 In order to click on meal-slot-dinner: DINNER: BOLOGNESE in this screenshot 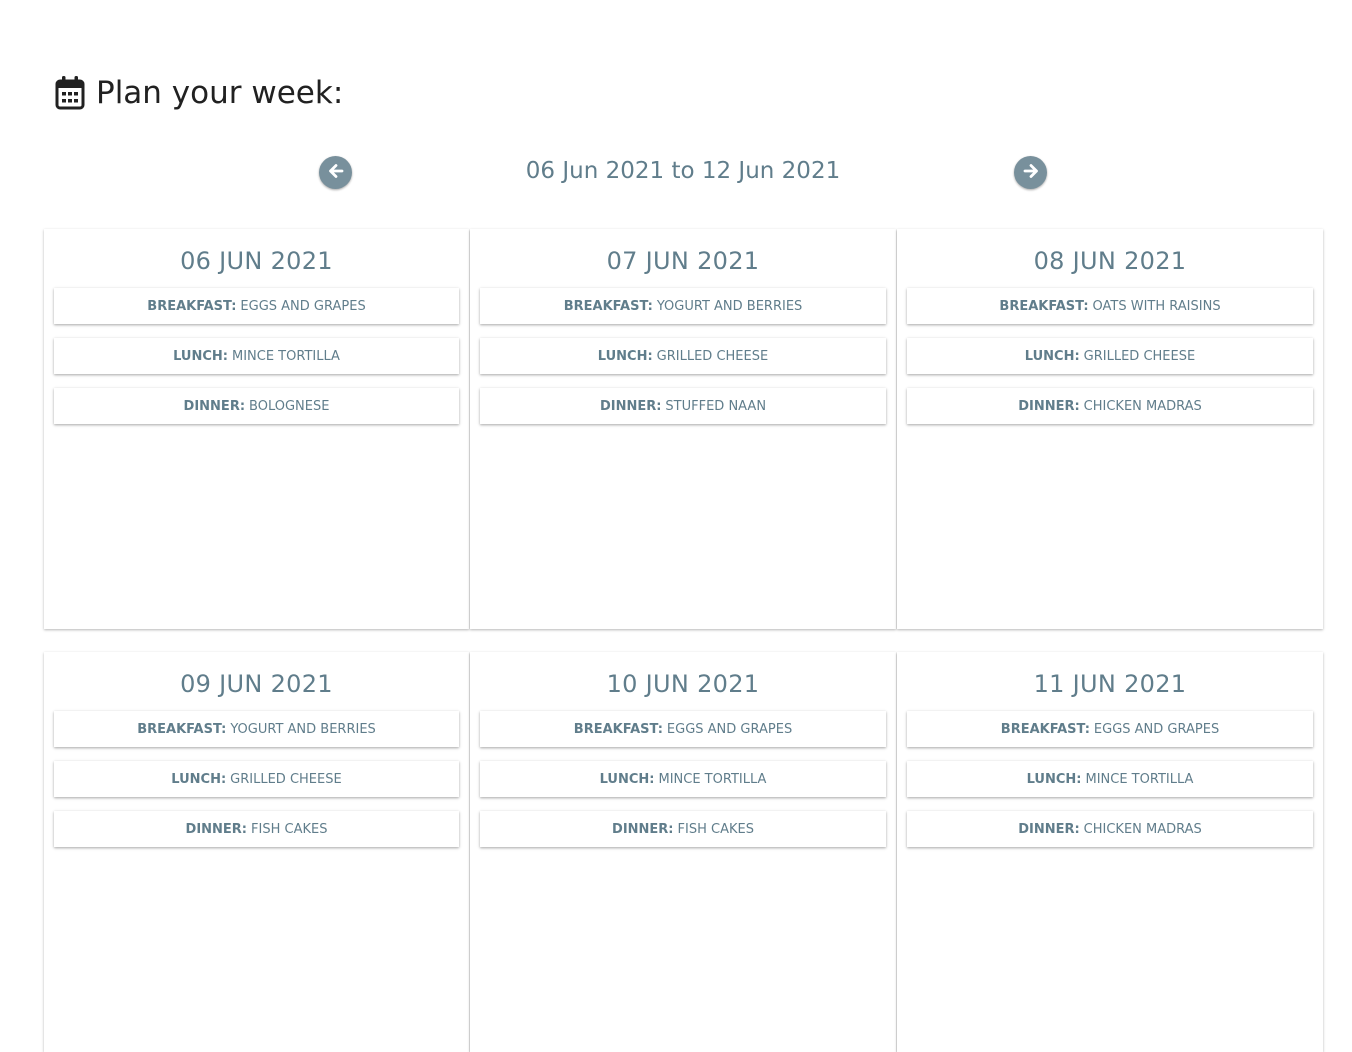, I will do `click(256, 406)`.